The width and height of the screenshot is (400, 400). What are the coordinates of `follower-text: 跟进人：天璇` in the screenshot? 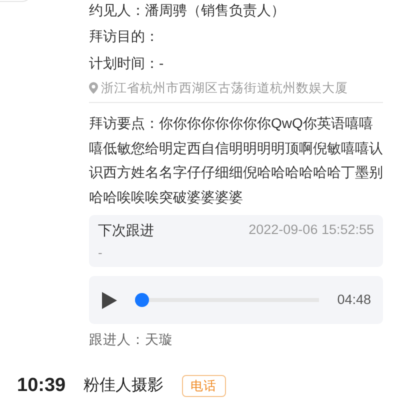 It's located at (131, 340).